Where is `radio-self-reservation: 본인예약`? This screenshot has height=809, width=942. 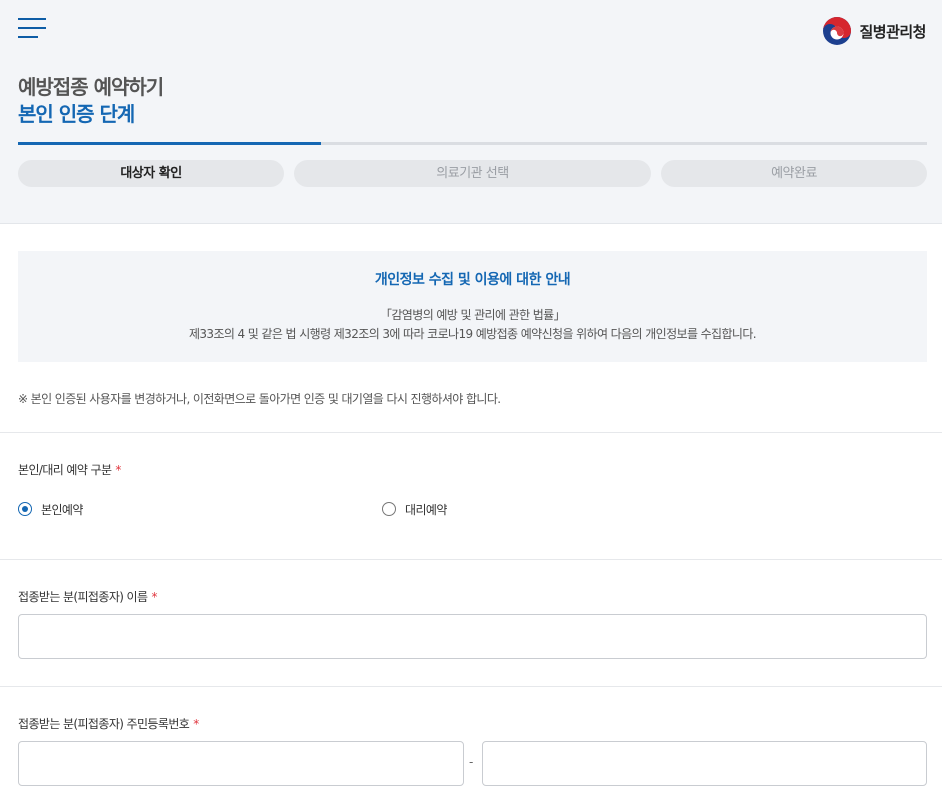
radio-self-reservation: 본인예약 is located at coordinates (50, 509).